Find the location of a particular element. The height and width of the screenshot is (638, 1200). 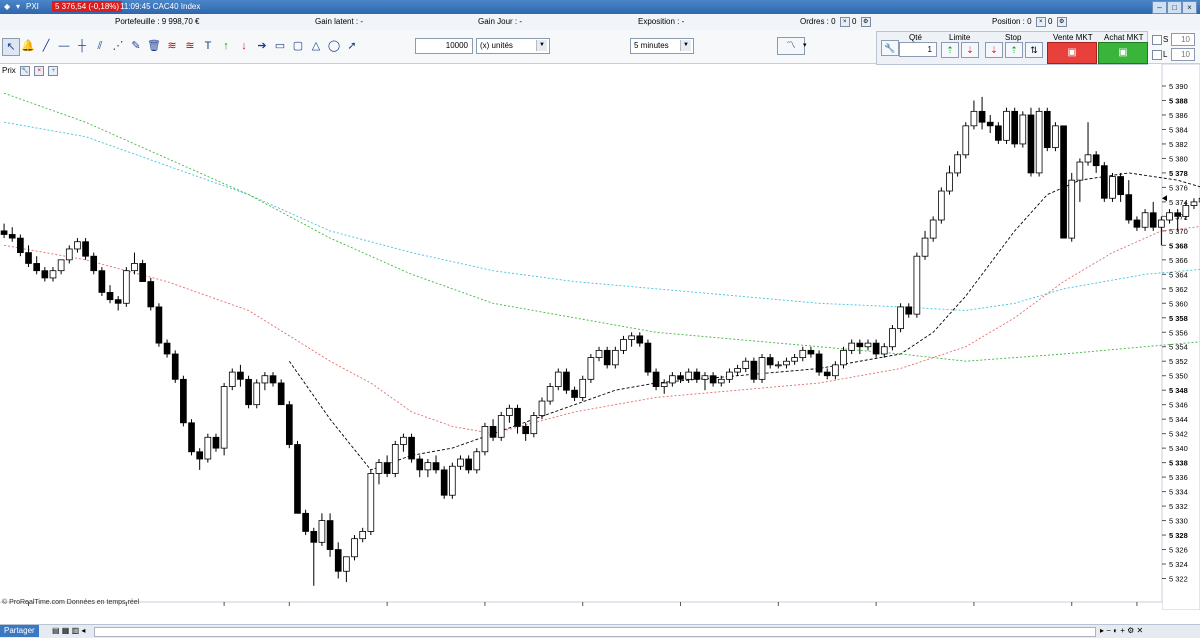

dropdown-icon: ▾ is located at coordinates (18, 6).